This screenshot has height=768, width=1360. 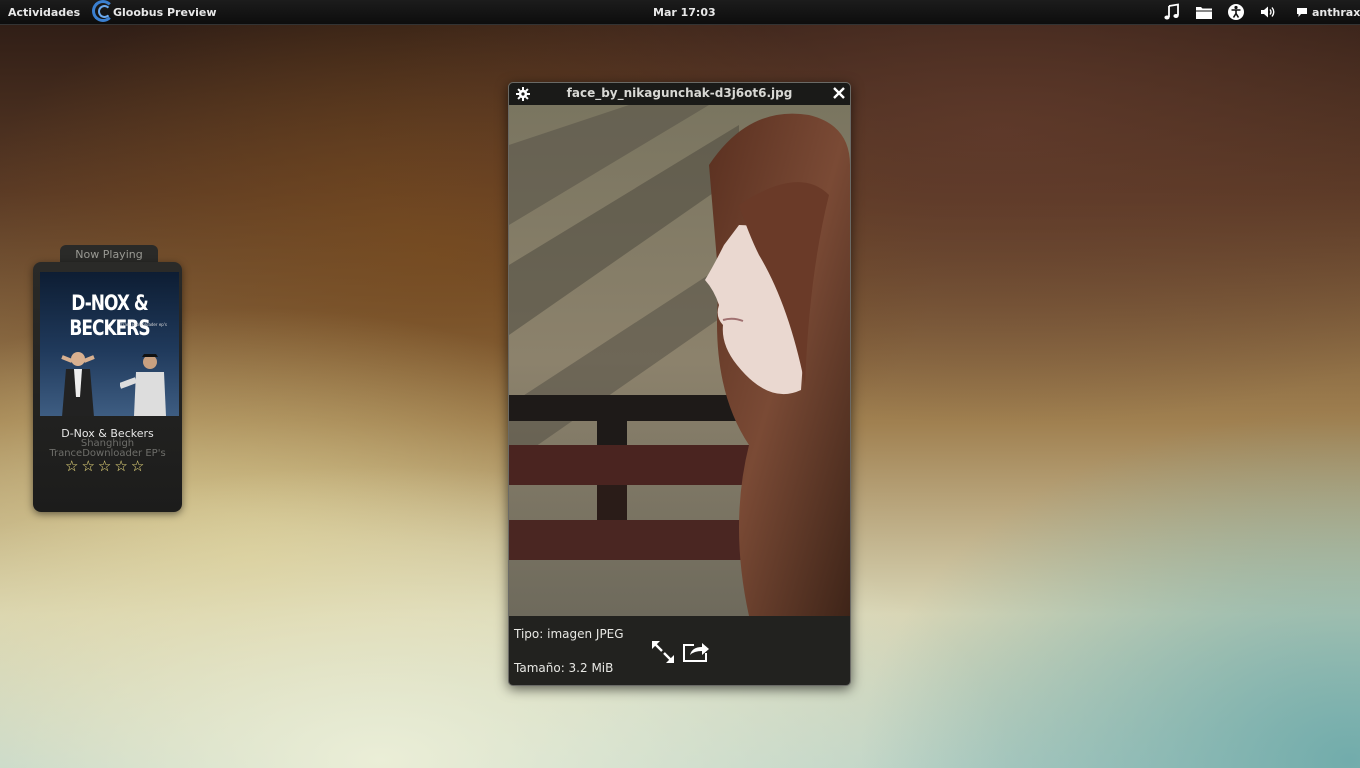 I want to click on album-art-title: D-NOX & BECKERS, so click(x=109, y=316).